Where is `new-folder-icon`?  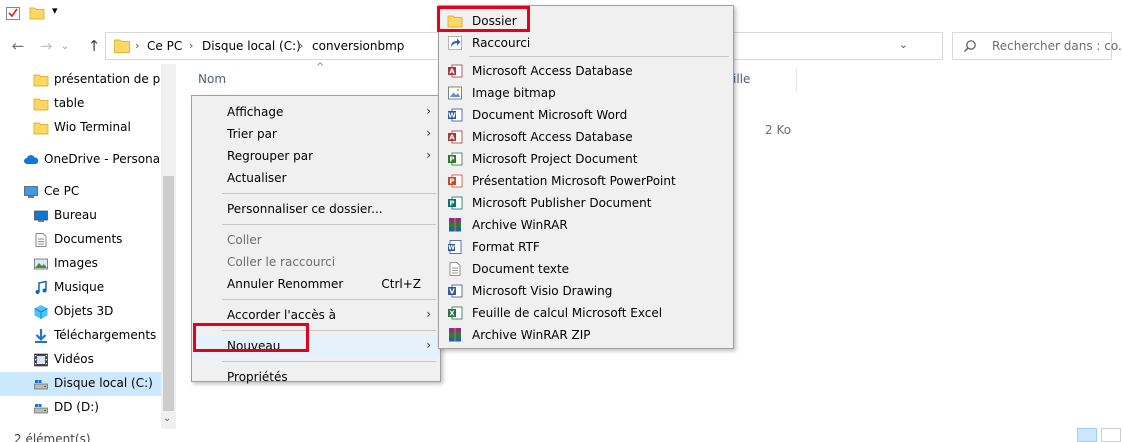 new-folder-icon is located at coordinates (37, 13).